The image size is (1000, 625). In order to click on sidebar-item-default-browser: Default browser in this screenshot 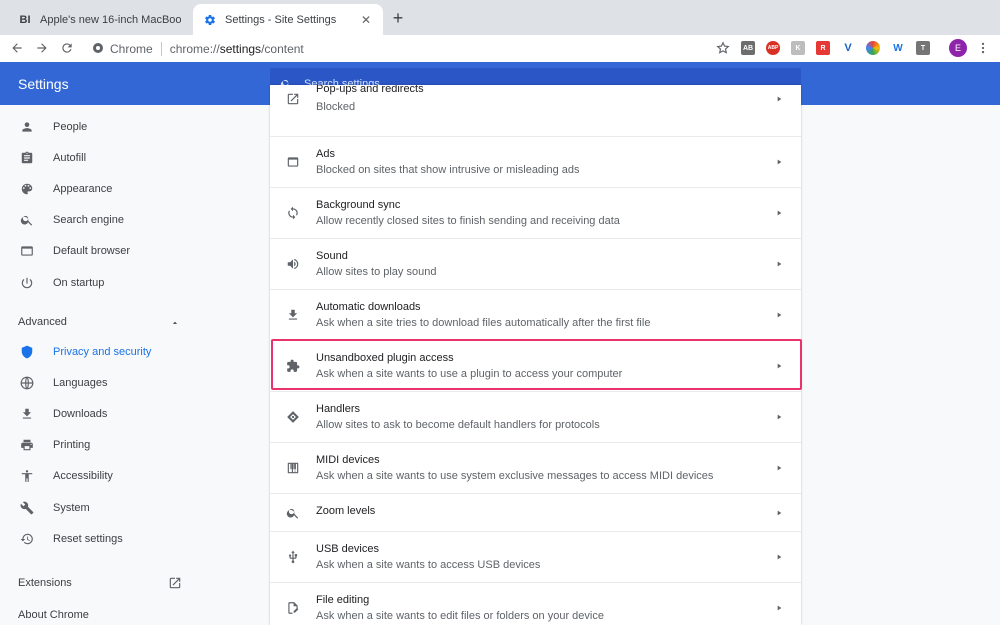, I will do `click(120, 251)`.